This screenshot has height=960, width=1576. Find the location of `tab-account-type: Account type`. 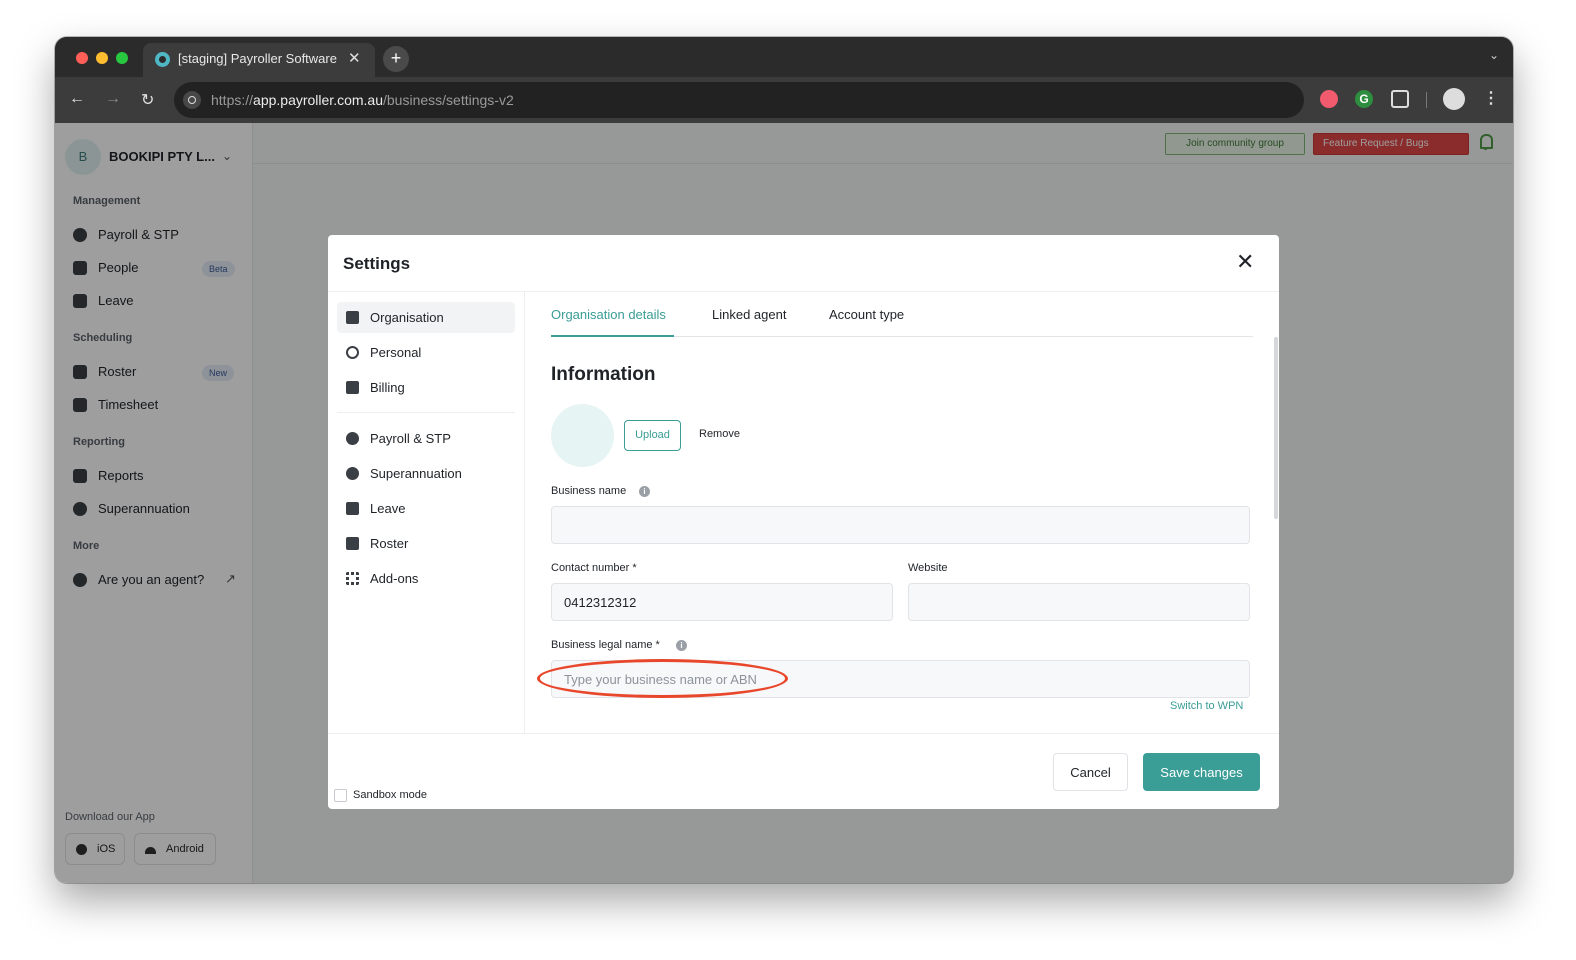

tab-account-type: Account type is located at coordinates (866, 314).